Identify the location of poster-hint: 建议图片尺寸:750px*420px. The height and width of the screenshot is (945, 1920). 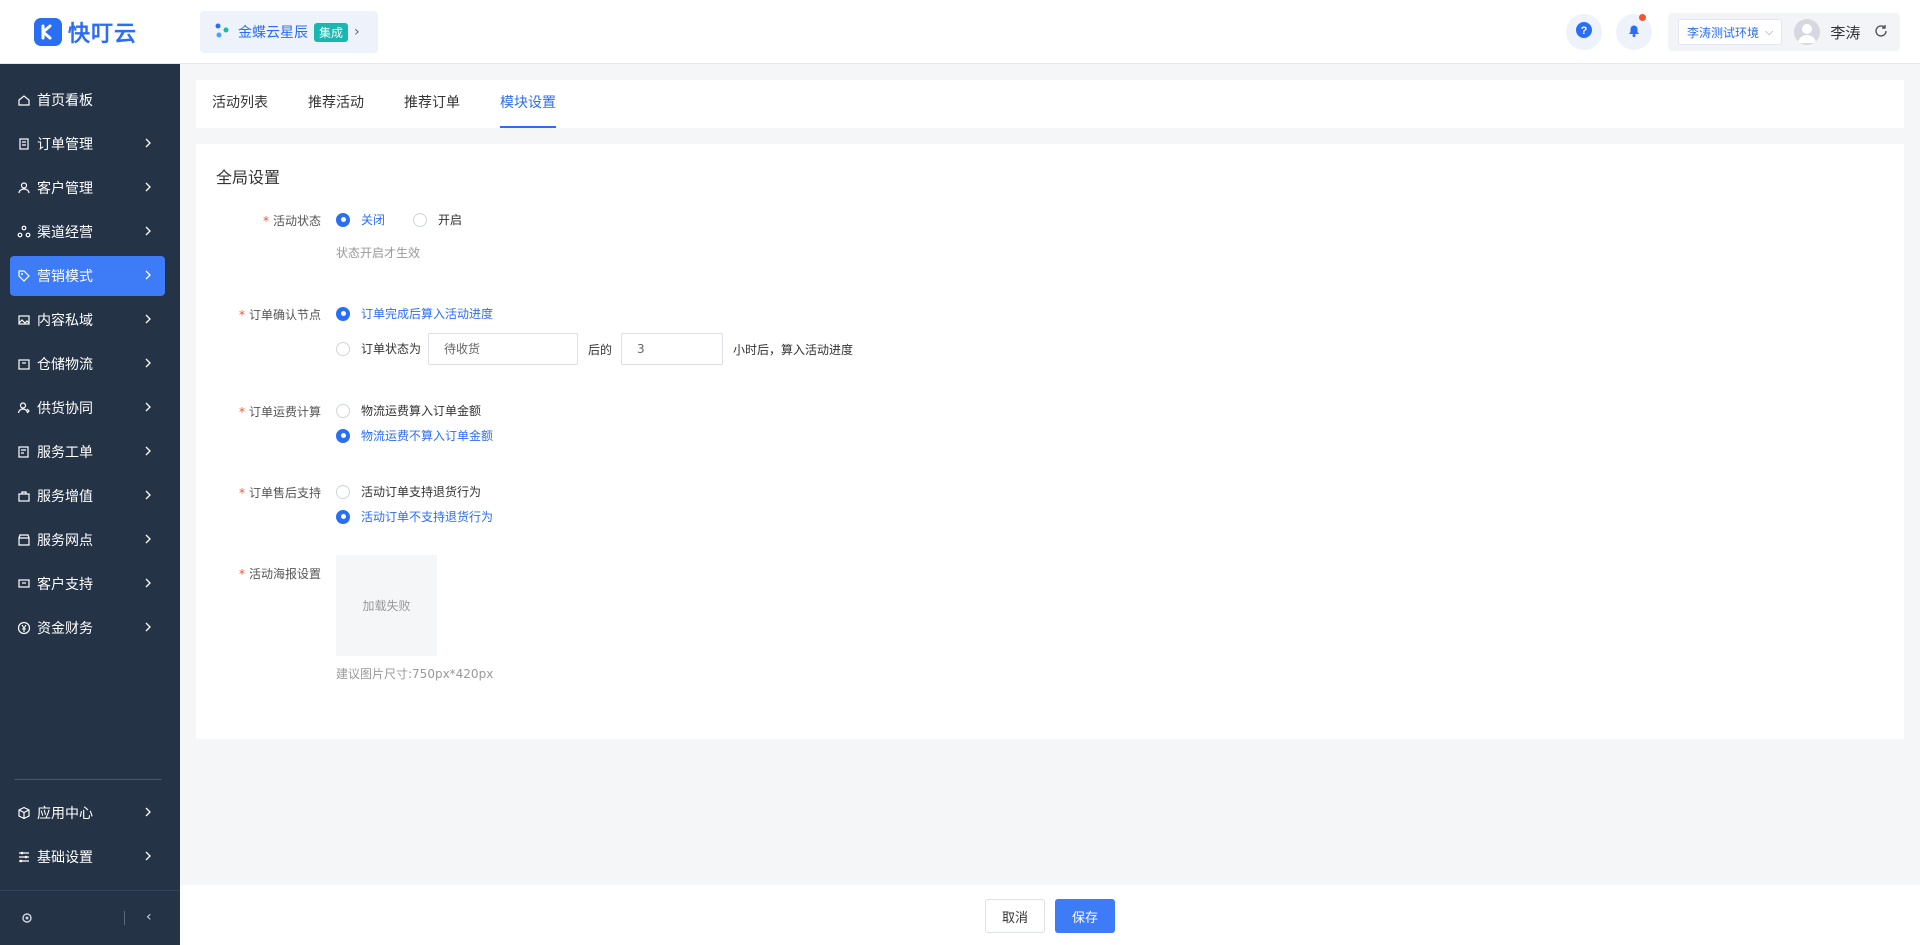
(415, 674).